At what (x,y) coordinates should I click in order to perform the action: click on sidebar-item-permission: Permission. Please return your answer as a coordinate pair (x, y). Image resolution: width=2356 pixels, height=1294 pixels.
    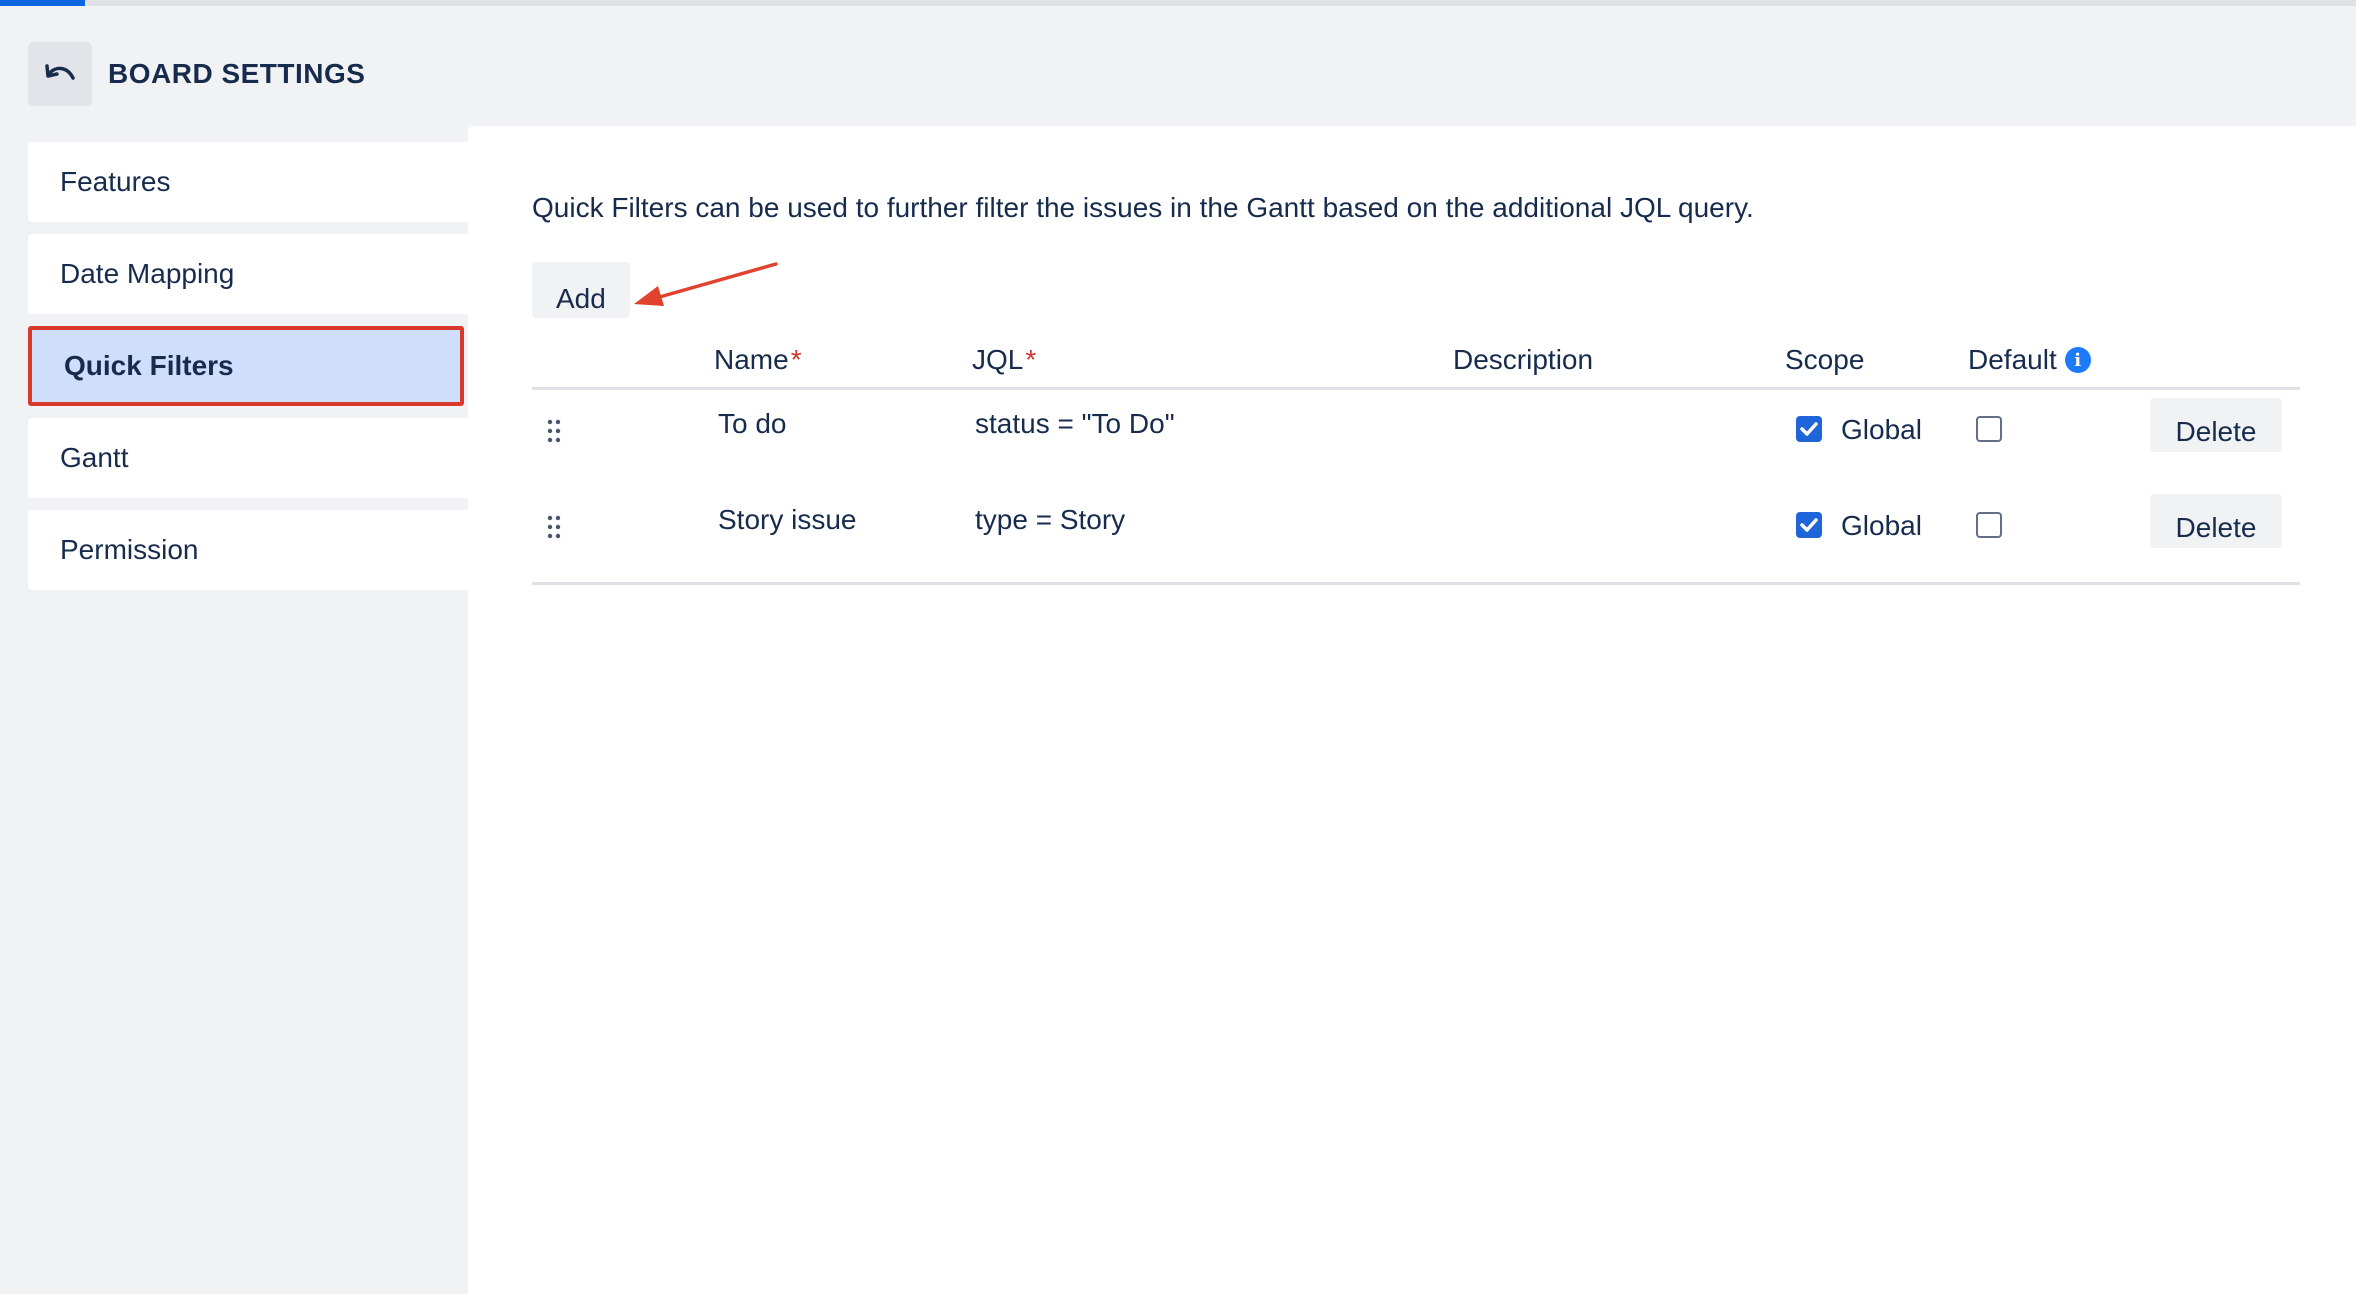
    Looking at the image, I should click on (248, 550).